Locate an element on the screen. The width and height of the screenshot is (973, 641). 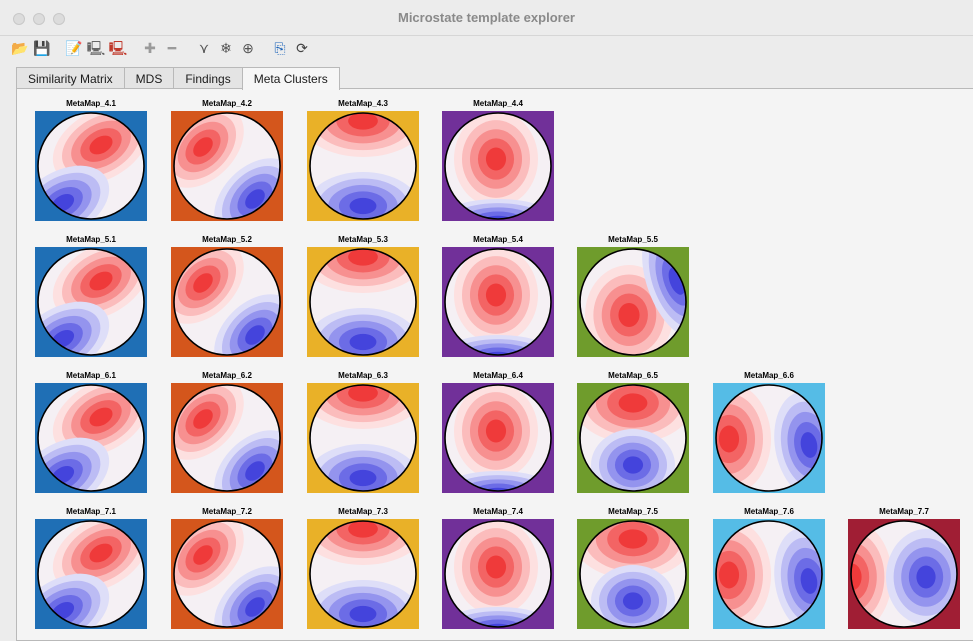
metamap-label: MetaMap_7.3 is located at coordinates (363, 511).